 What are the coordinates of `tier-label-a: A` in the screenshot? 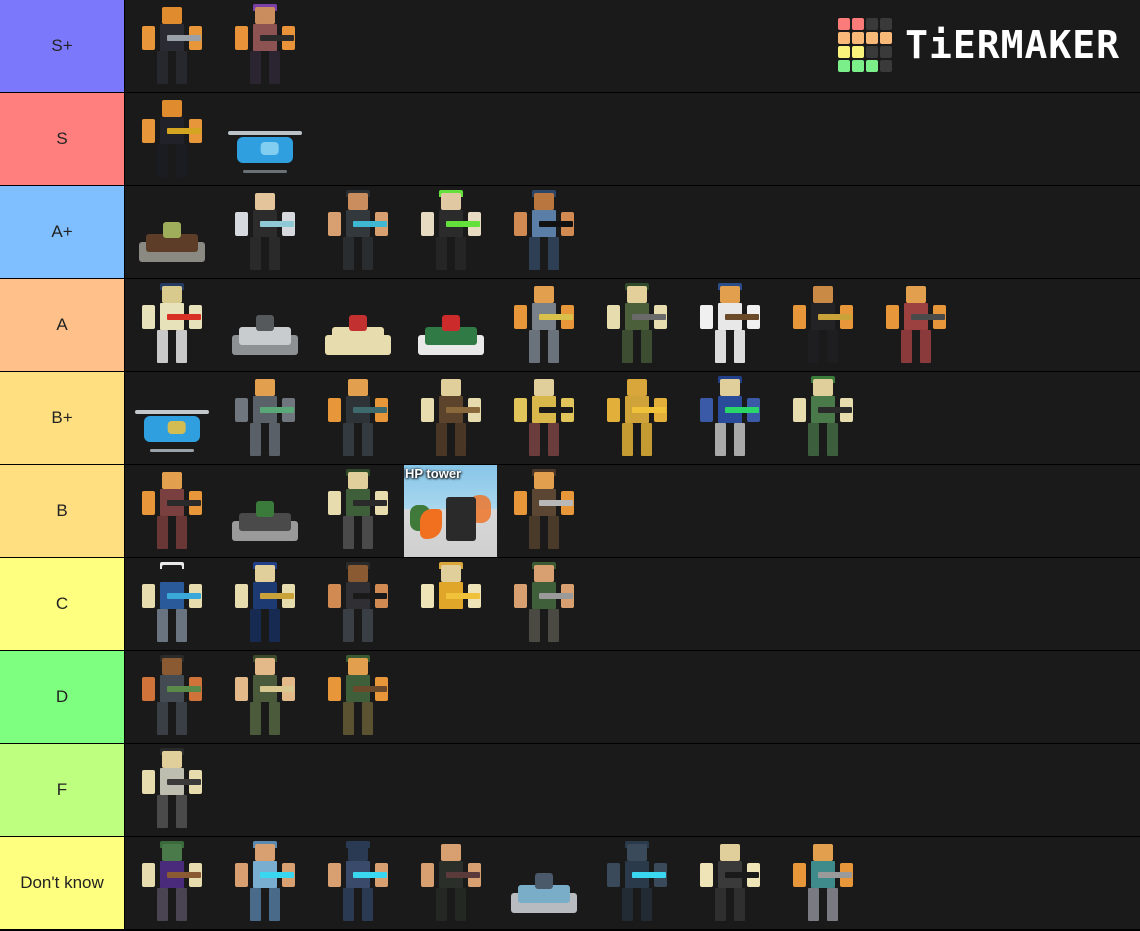 It's located at (62, 325).